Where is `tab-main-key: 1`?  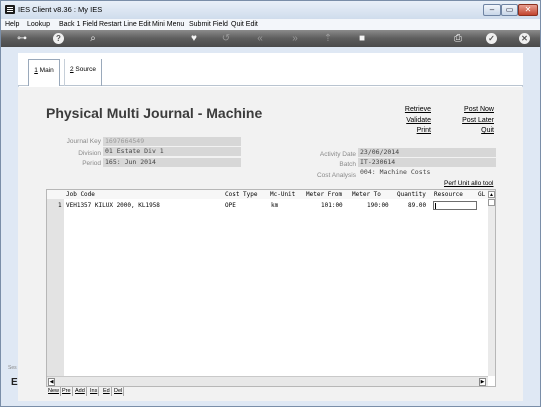 tab-main-key: 1 is located at coordinates (36, 70).